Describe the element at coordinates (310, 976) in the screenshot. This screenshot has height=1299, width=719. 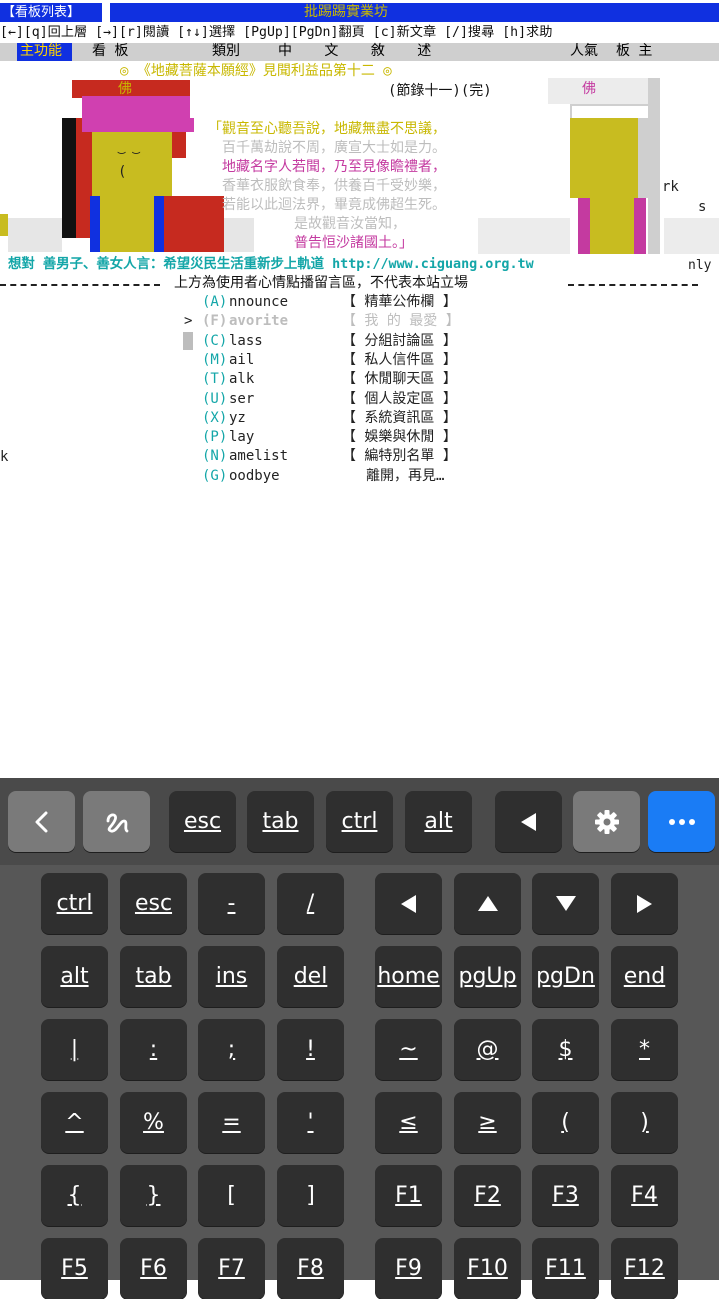
I see `key-del: del` at that location.